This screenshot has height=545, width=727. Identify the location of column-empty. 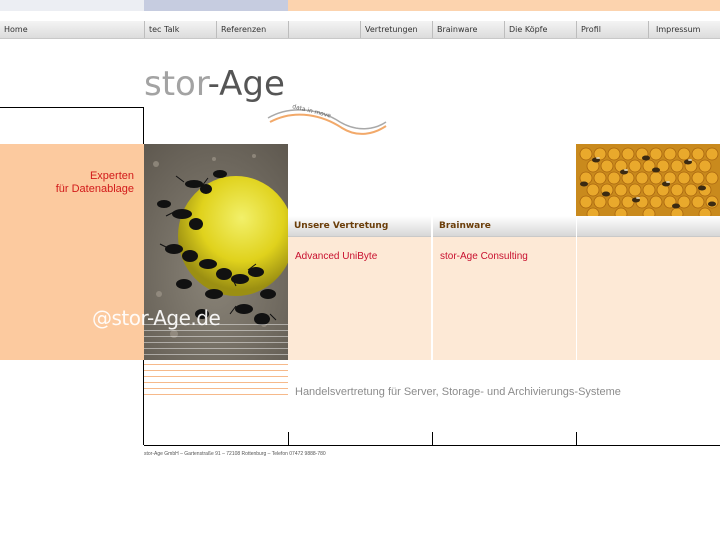
(648, 288).